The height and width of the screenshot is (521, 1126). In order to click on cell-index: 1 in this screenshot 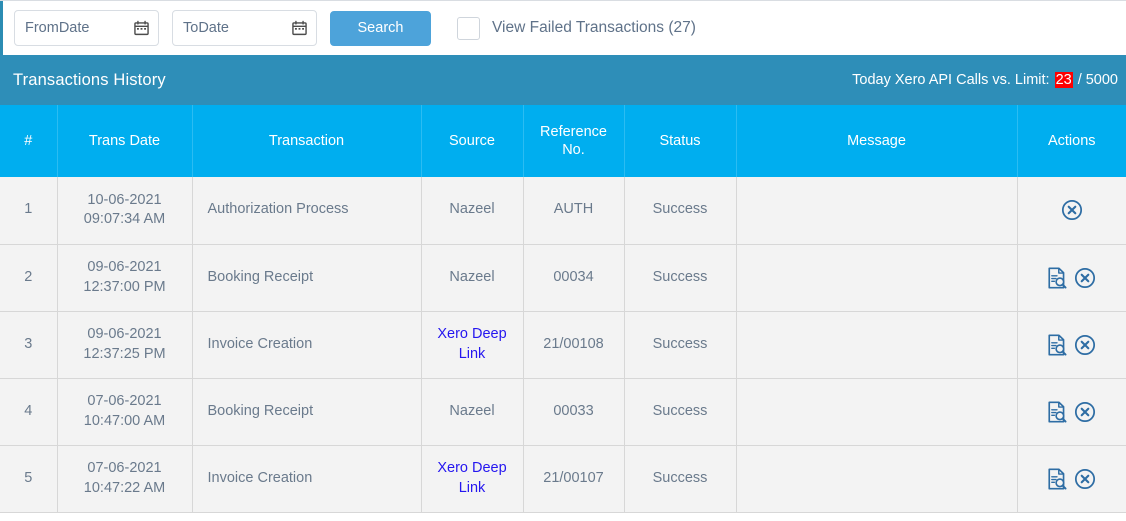, I will do `click(29, 211)`.